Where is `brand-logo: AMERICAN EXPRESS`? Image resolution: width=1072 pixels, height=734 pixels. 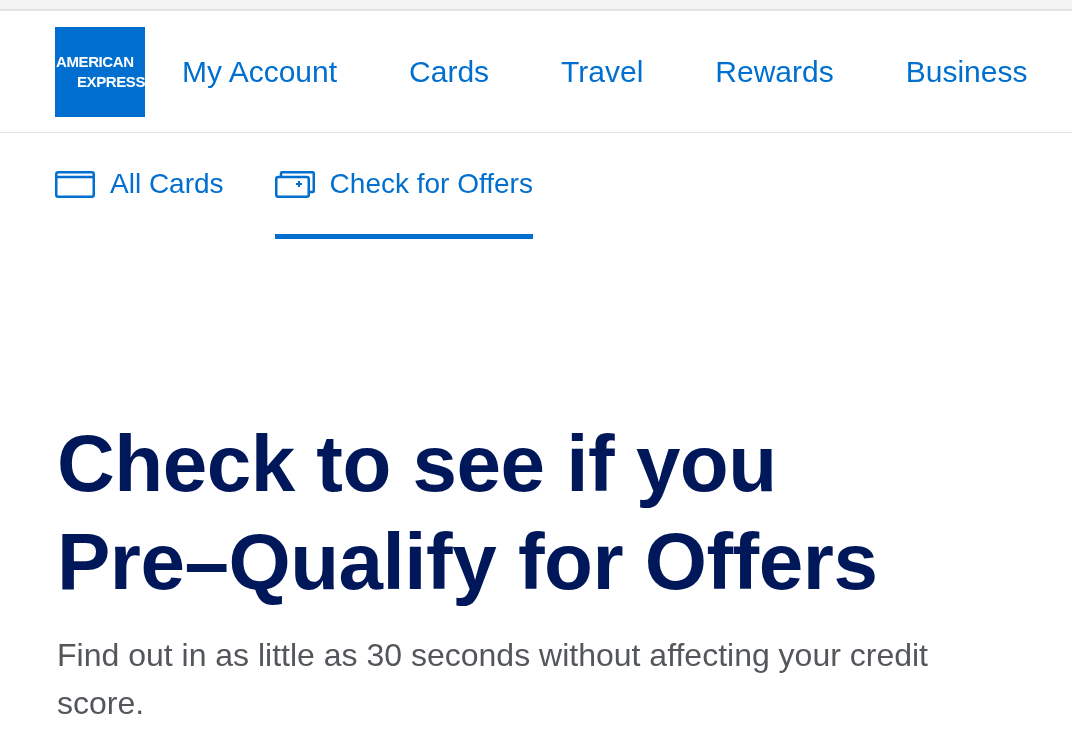 brand-logo: AMERICAN EXPRESS is located at coordinates (100, 71).